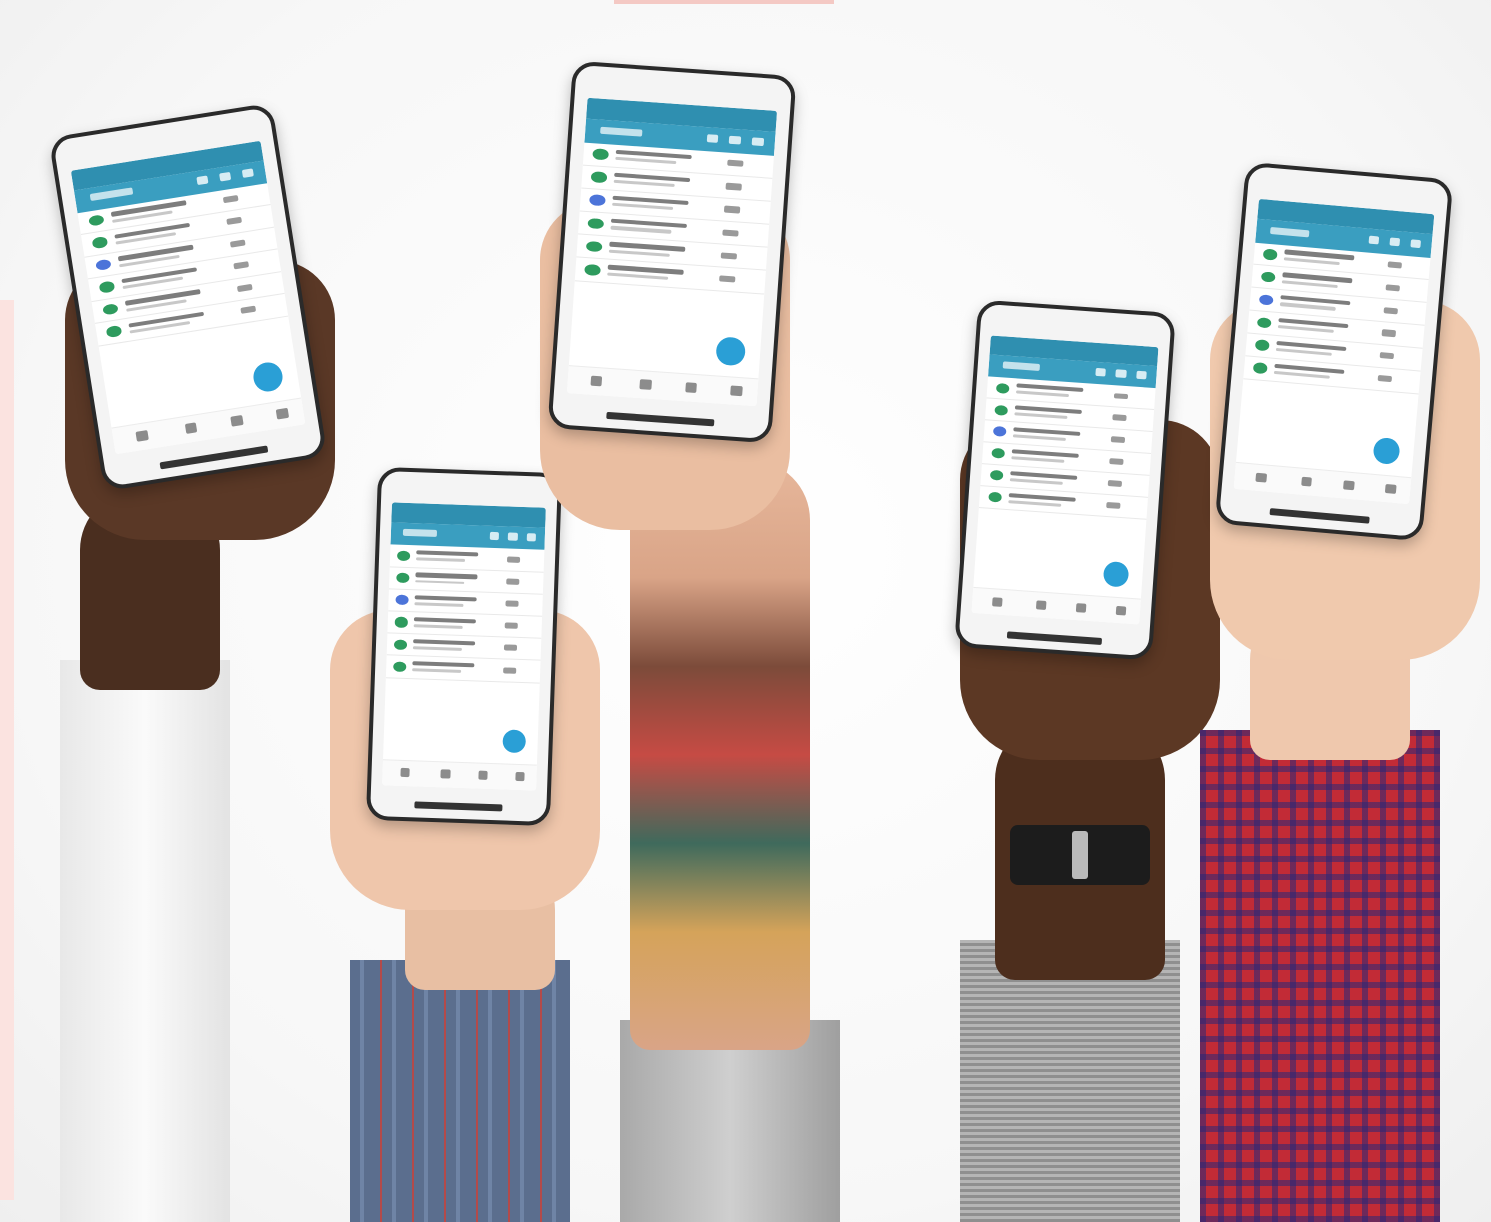  What do you see at coordinates (1080, 855) in the screenshot?
I see `wristwatch` at bounding box center [1080, 855].